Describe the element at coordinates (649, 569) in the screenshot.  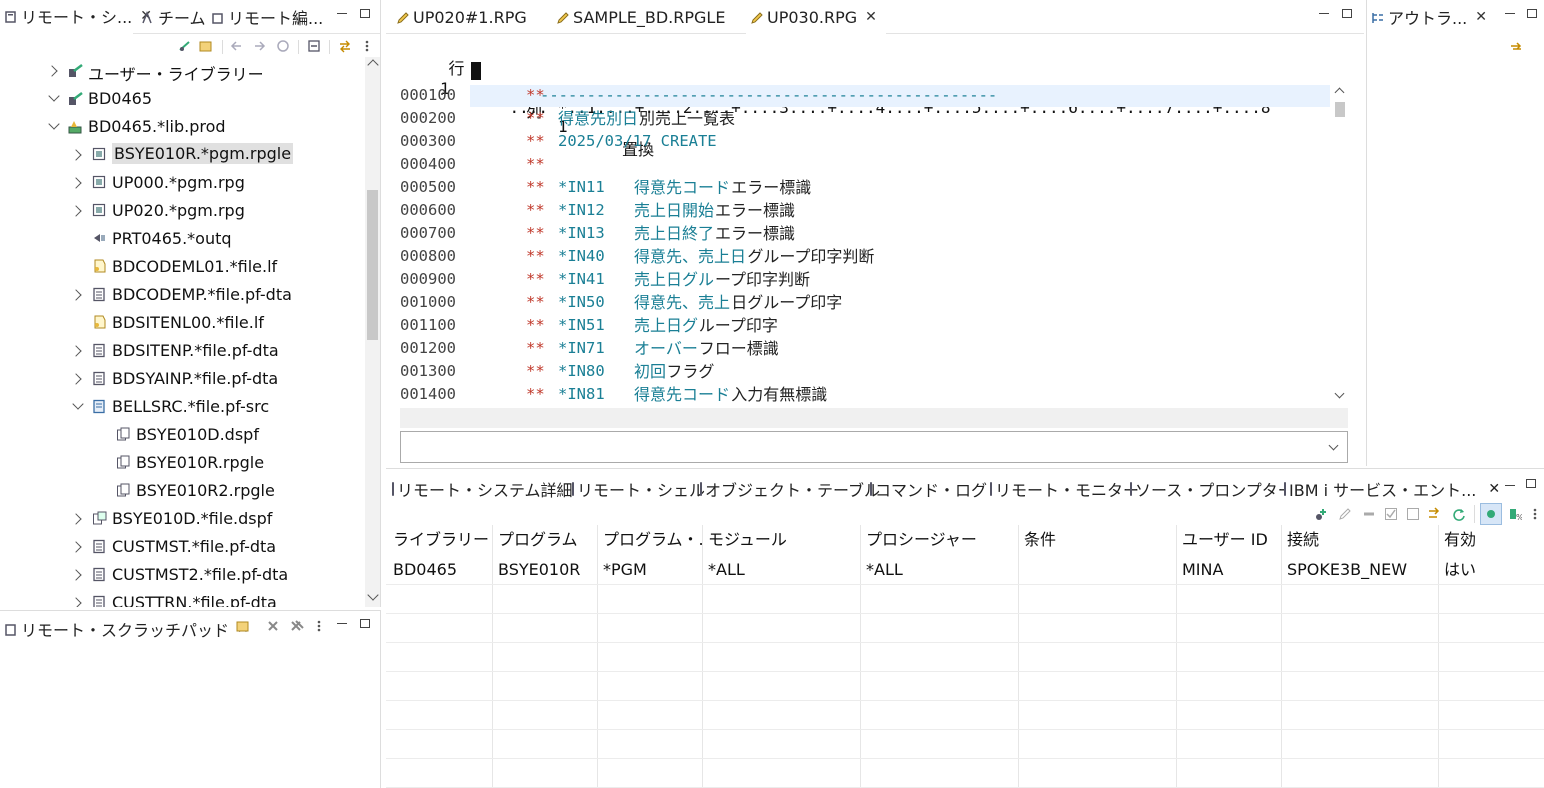
I see `table-cell: *PGM` at that location.